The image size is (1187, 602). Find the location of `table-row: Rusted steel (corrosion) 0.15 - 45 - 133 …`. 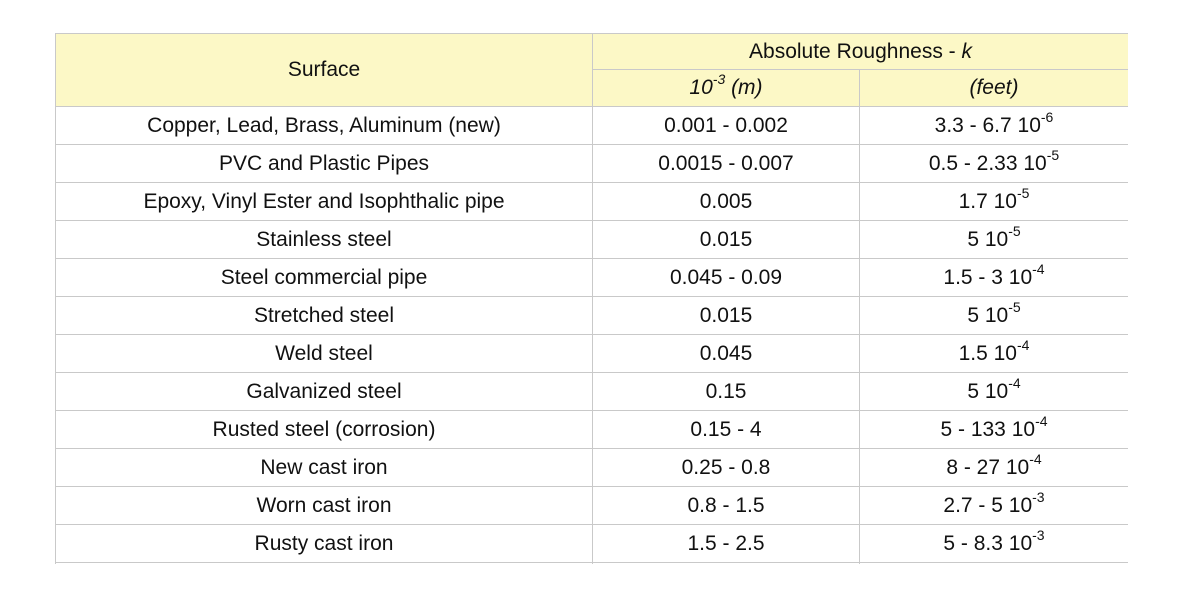

table-row: Rusted steel (corrosion) 0.15 - 45 - 133 … is located at coordinates (591, 429).